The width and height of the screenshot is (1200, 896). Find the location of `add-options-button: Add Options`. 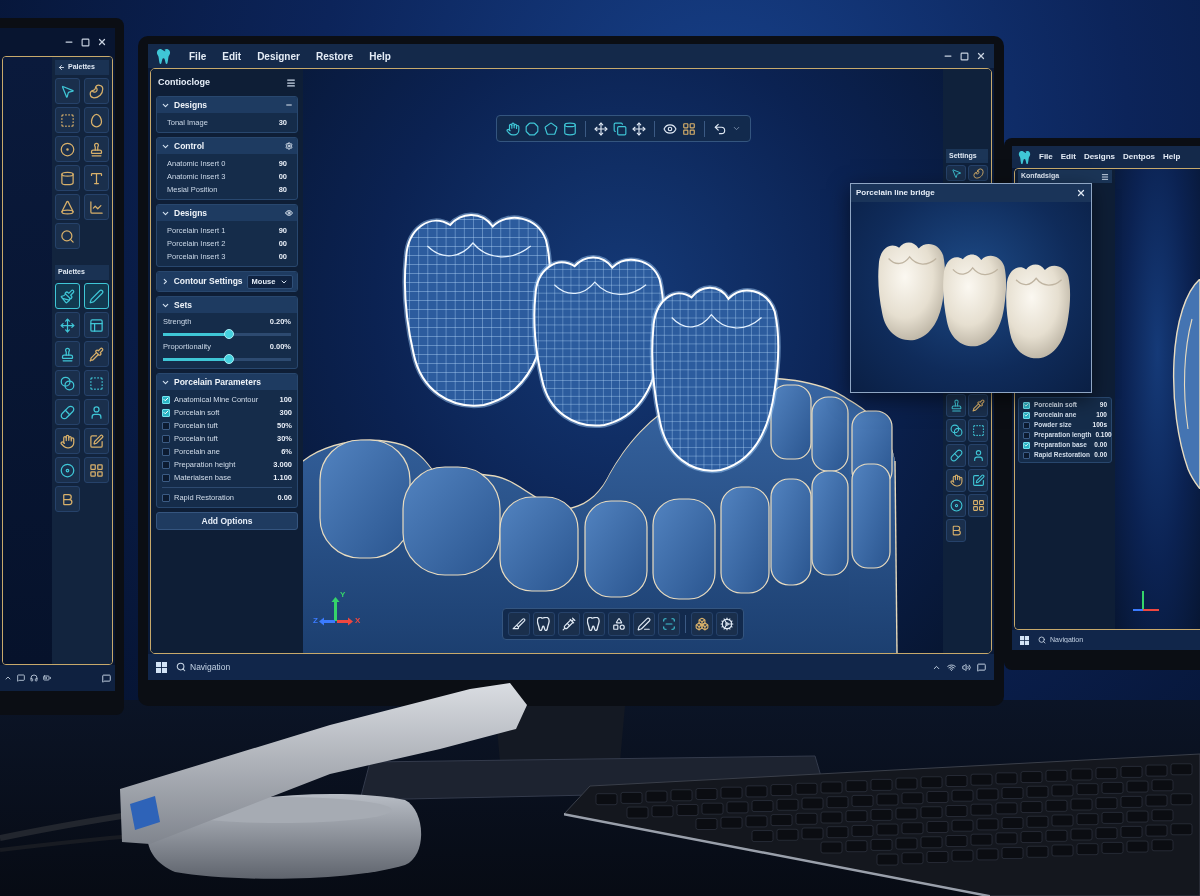

add-options-button: Add Options is located at coordinates (227, 521).